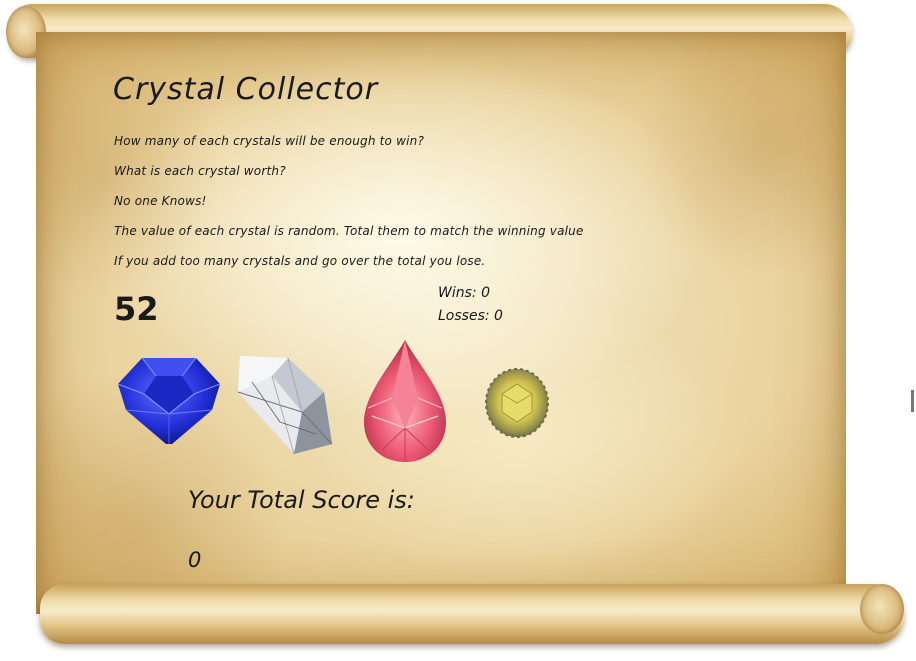 This screenshot has width=916, height=661. What do you see at coordinates (470, 316) in the screenshot?
I see `losses-counter: Losses: 0` at bounding box center [470, 316].